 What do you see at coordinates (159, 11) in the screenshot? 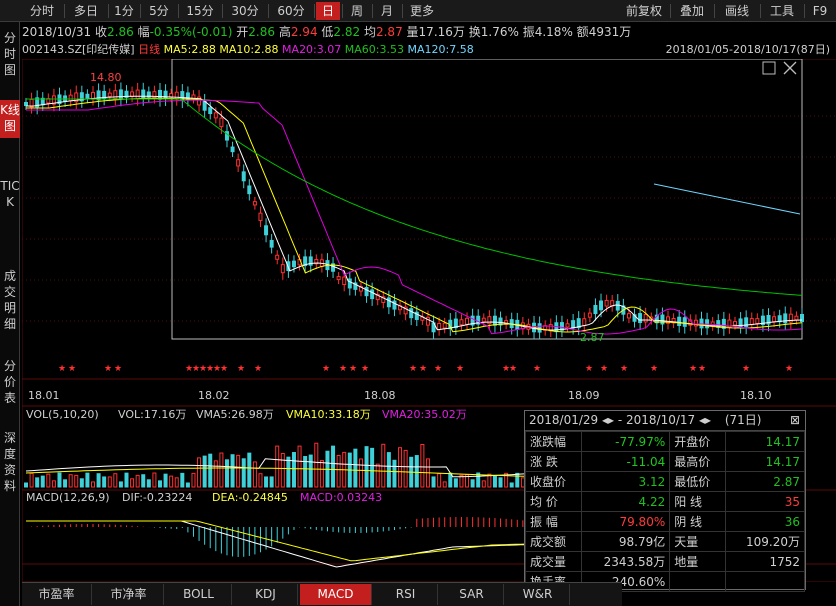
I see `period-button-5min: 5分` at bounding box center [159, 11].